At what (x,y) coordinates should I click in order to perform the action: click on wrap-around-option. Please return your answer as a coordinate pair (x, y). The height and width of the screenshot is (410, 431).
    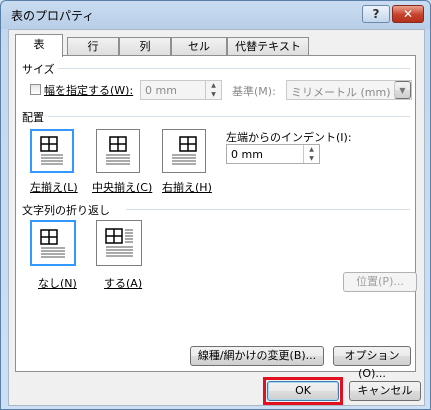
    Looking at the image, I should click on (119, 243).